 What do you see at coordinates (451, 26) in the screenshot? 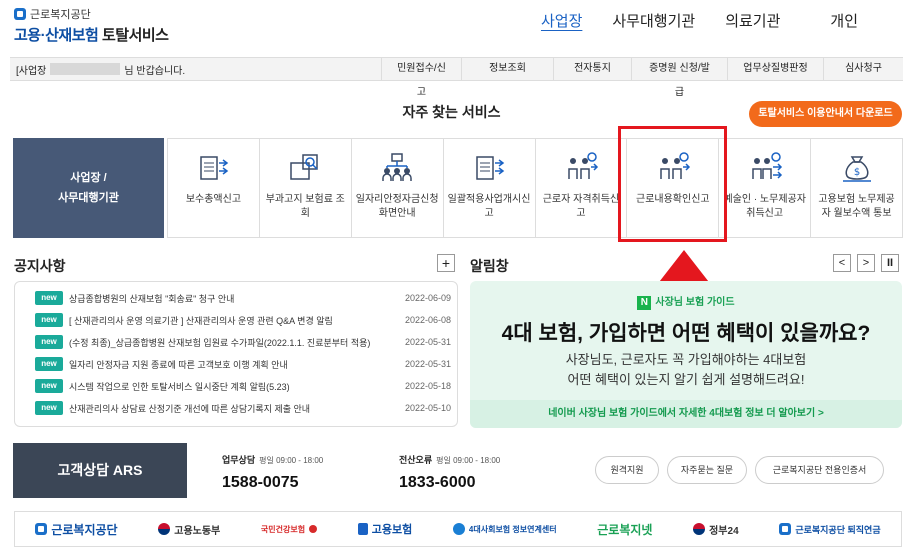
I see `header: 근로복지공단 고용·산재보험 토탈서비스 사업장 사무대행기관 의료기관 개인` at bounding box center [451, 26].